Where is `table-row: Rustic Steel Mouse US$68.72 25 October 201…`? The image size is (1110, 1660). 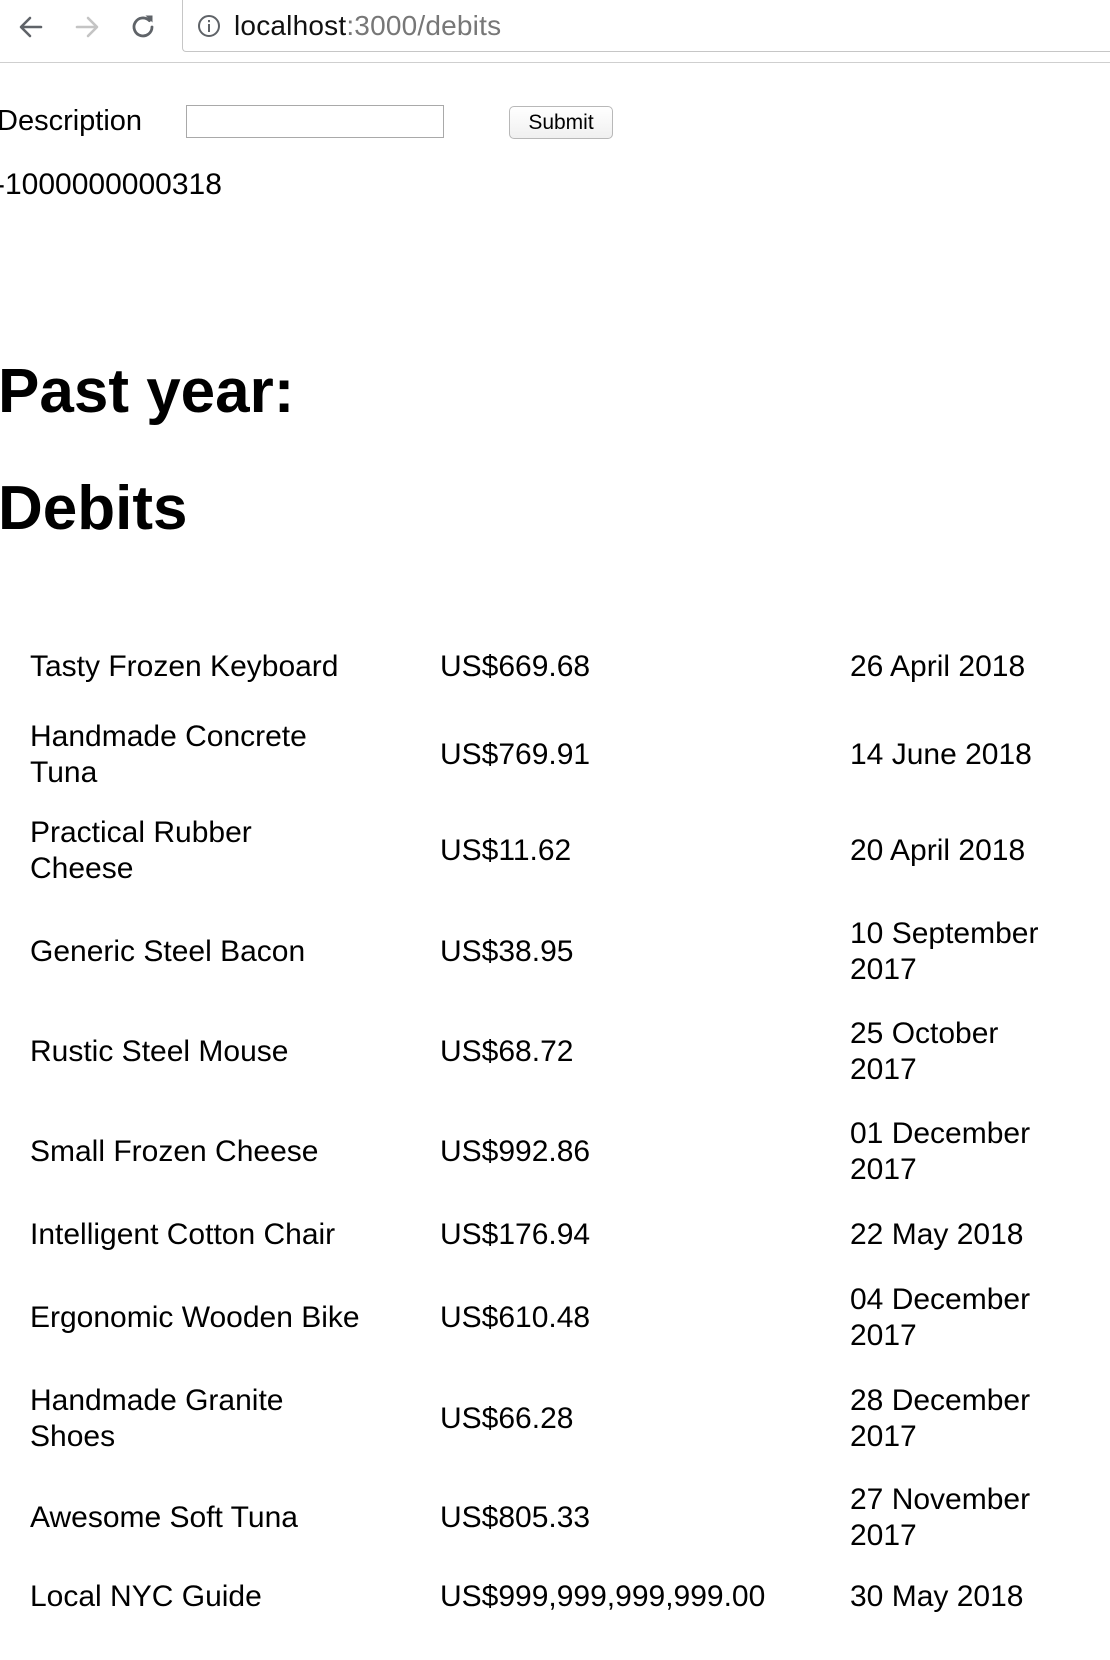
table-row: Rustic Steel Mouse US$68.72 25 October 201… is located at coordinates (545, 1051).